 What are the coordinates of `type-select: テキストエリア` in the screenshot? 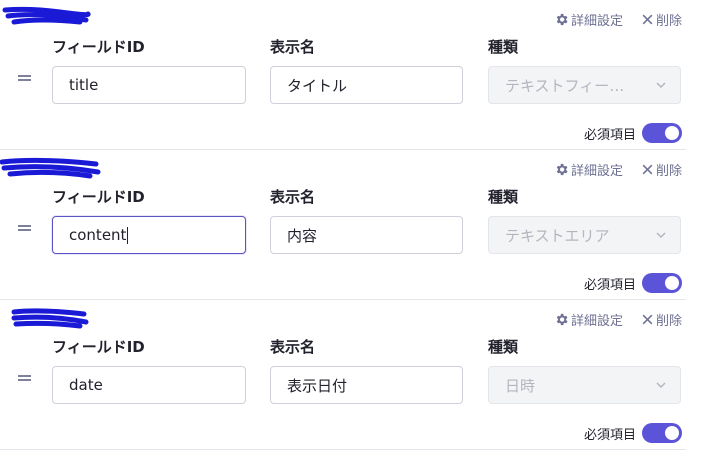 It's located at (584, 235).